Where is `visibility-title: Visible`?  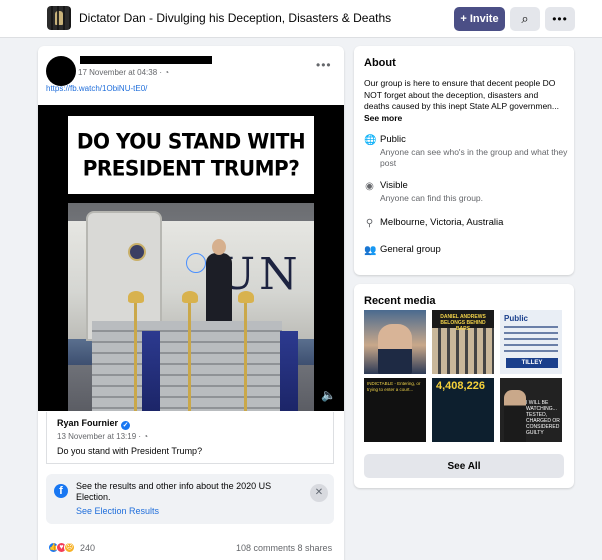 visibility-title: Visible is located at coordinates (394, 185).